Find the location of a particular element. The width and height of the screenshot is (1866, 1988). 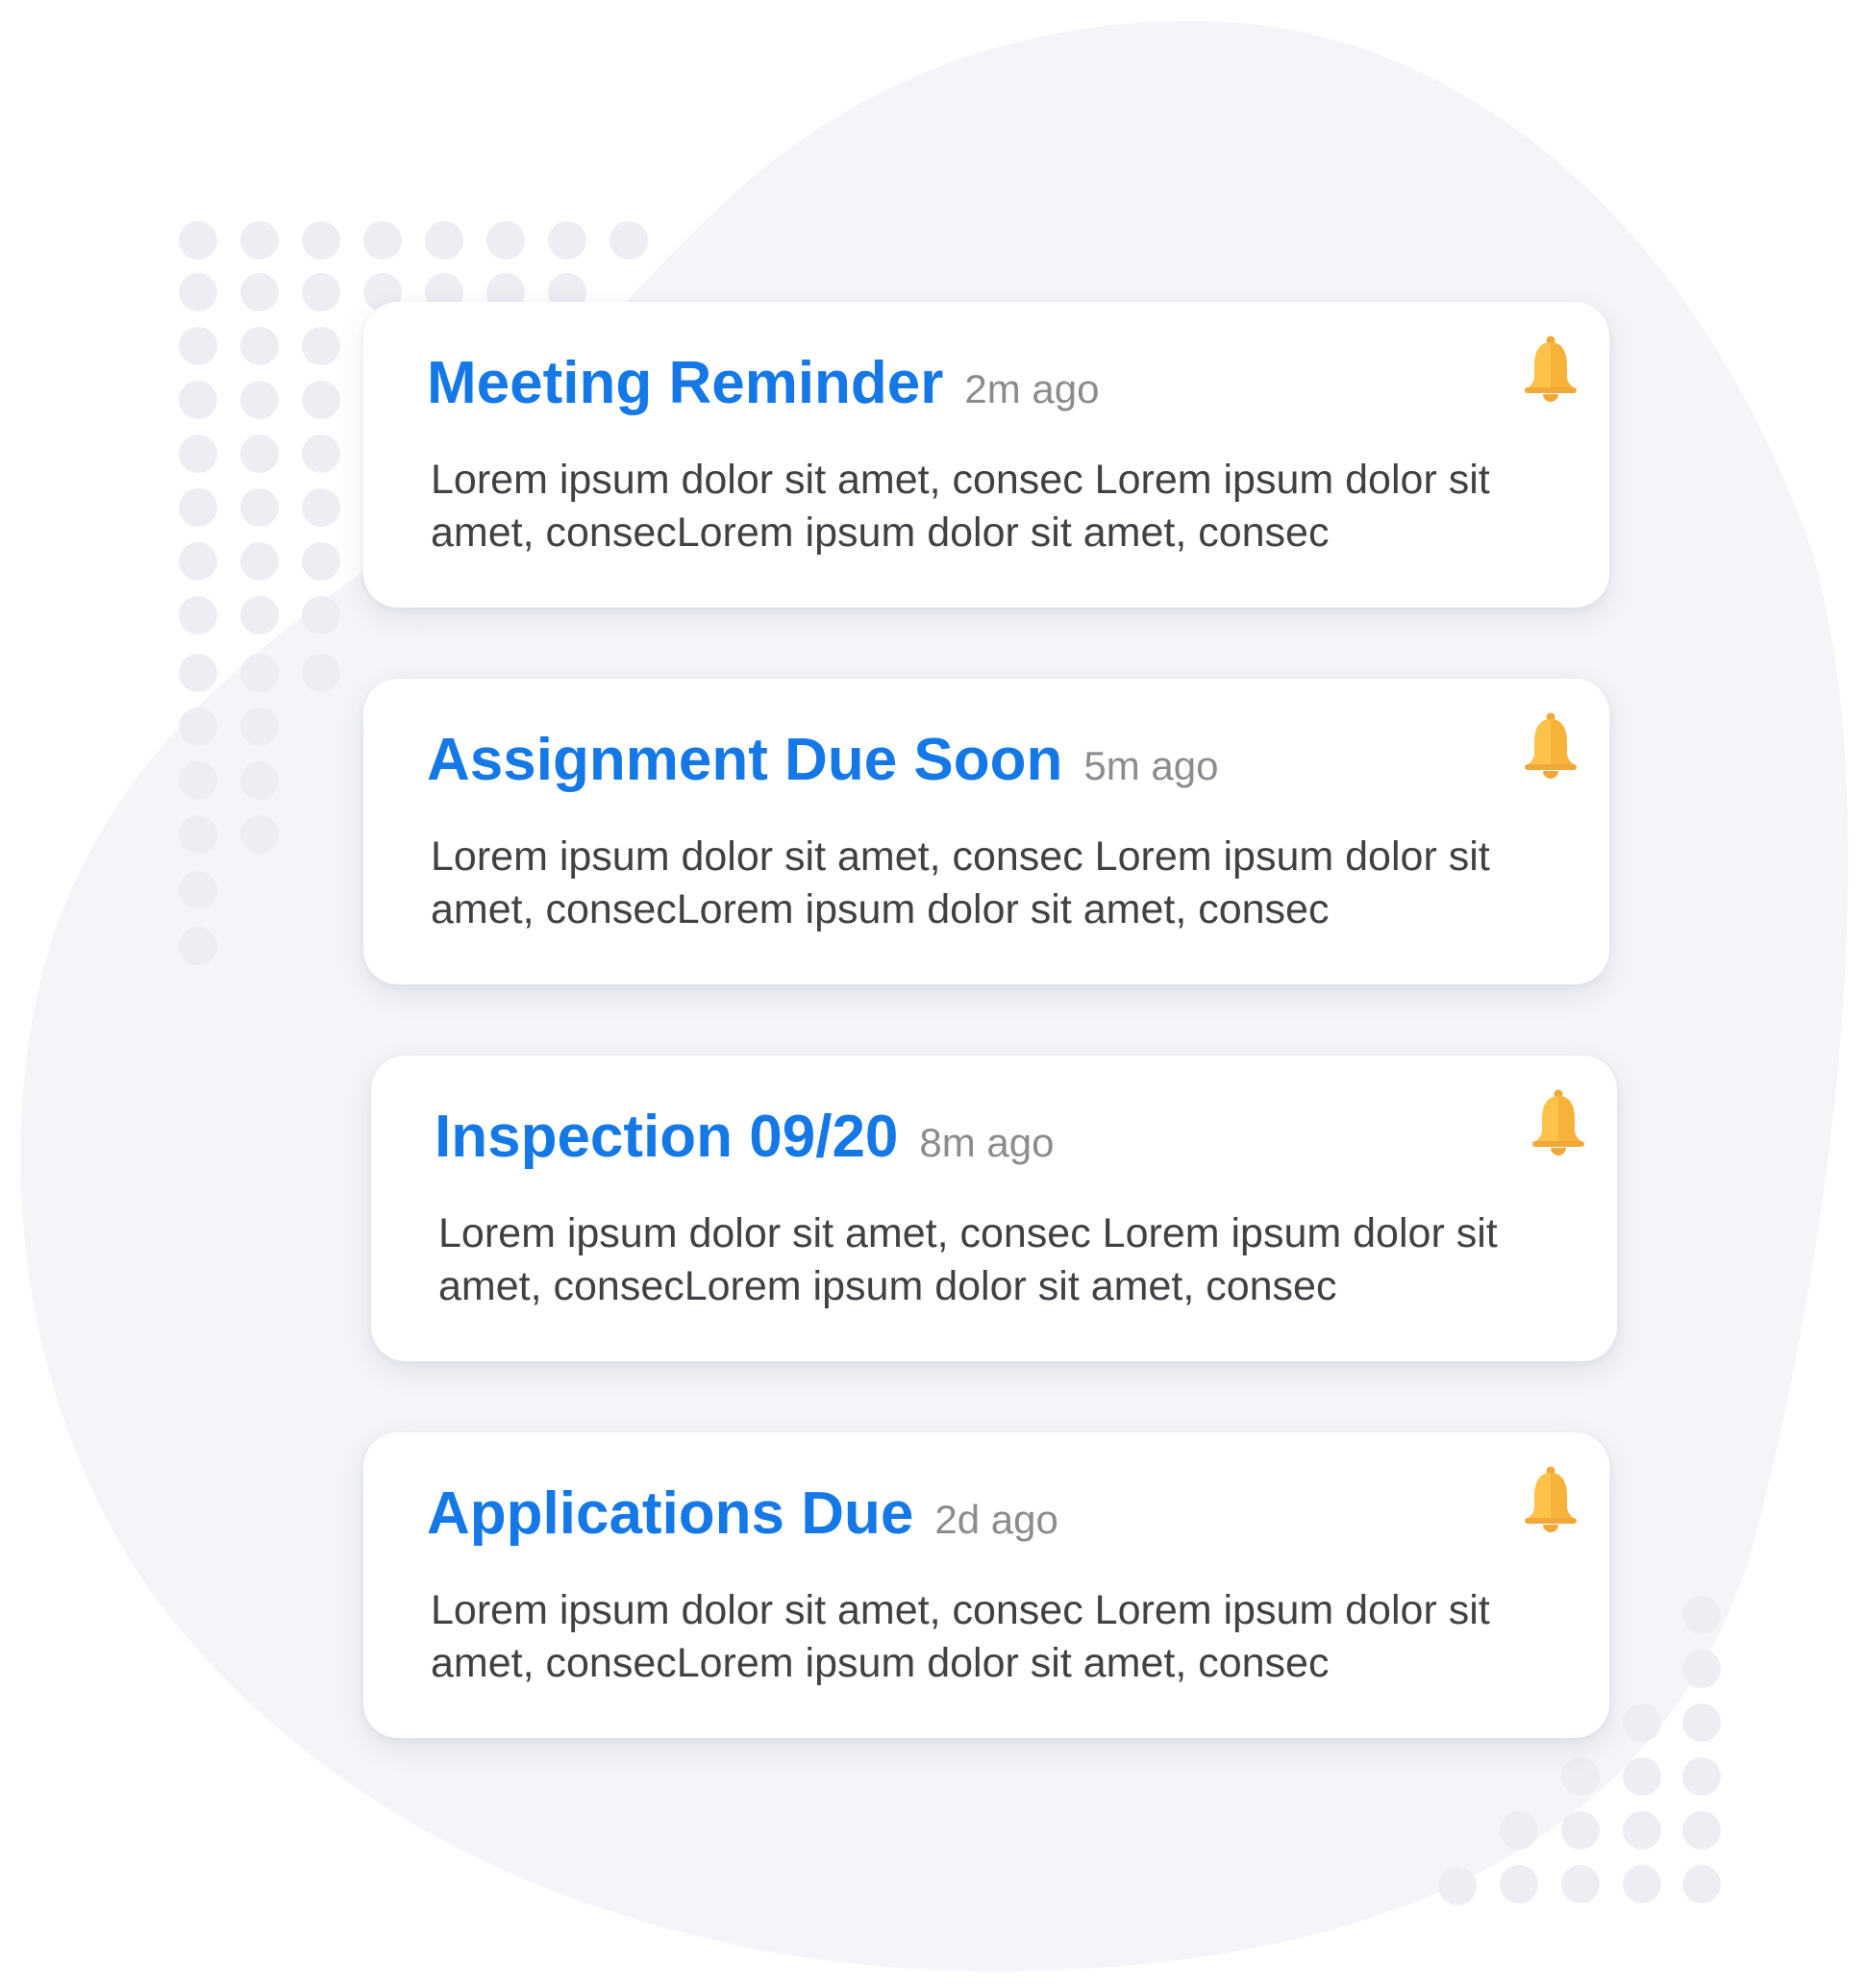

notification-title: Meeting Reminder is located at coordinates (685, 383).